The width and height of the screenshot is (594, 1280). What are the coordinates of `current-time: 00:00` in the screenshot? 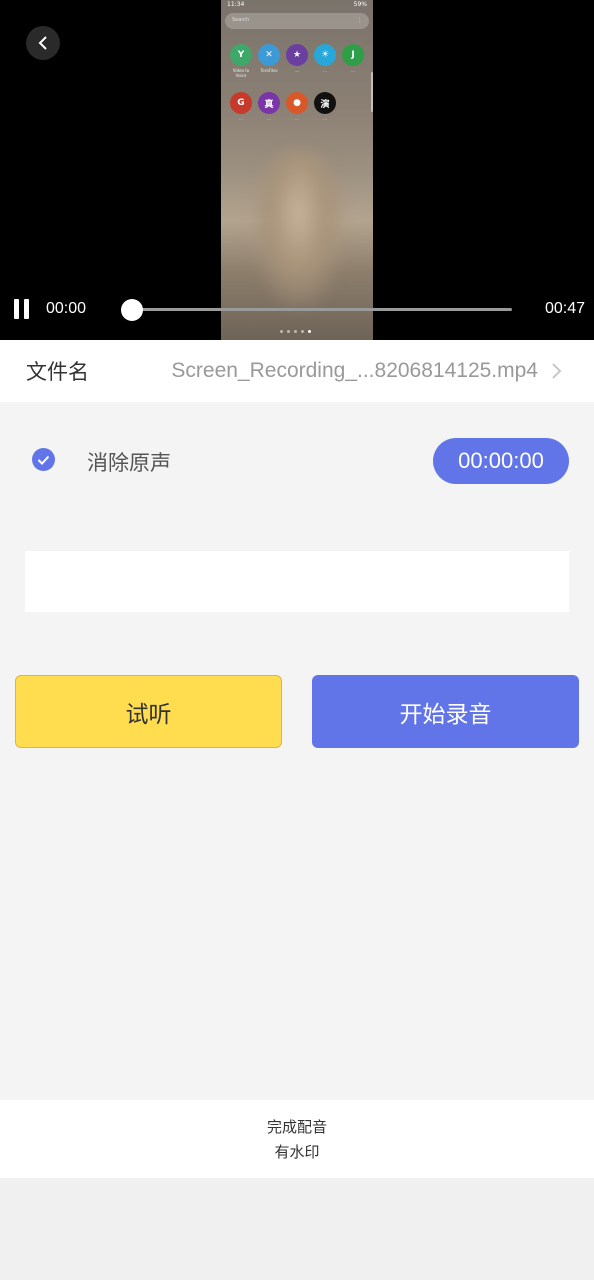 It's located at (66, 308).